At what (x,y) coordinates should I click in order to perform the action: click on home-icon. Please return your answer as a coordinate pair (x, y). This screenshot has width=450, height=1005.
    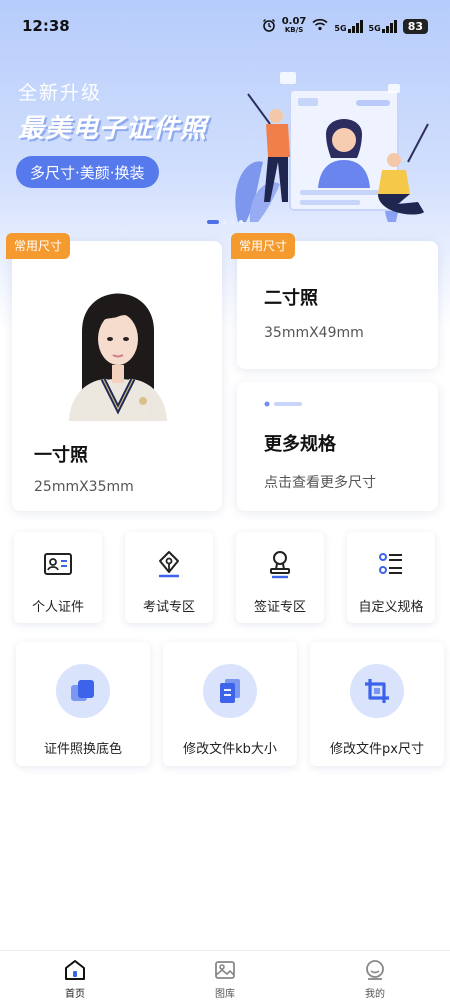
    Looking at the image, I should click on (75, 970).